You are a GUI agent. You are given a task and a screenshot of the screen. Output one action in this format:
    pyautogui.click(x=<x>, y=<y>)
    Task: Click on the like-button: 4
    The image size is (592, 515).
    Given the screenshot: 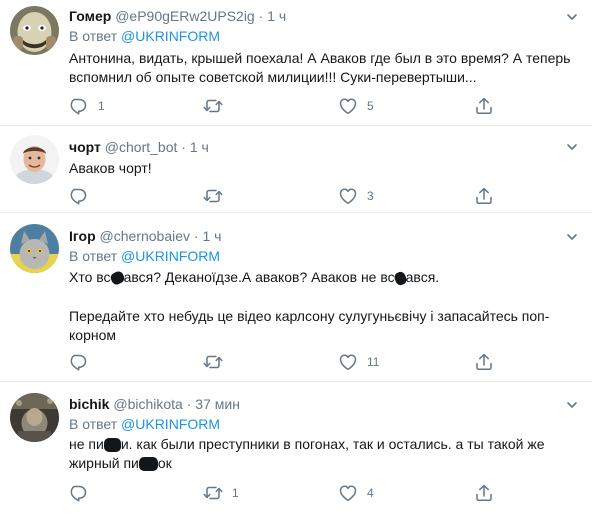 What is the action you would take?
    pyautogui.click(x=356, y=493)
    